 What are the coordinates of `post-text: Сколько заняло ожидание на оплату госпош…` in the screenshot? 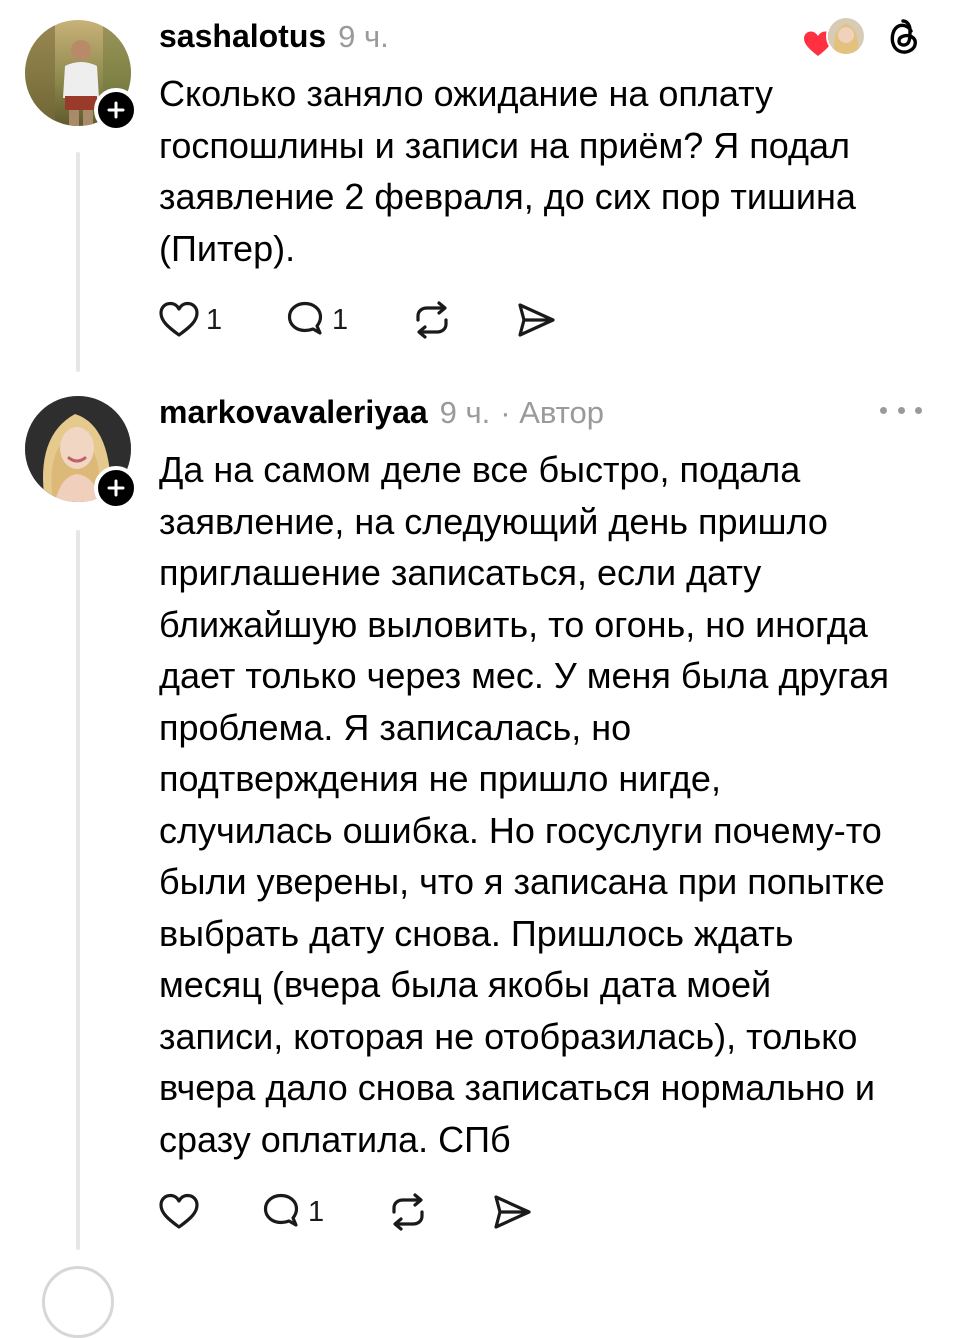 It's located at (507, 171).